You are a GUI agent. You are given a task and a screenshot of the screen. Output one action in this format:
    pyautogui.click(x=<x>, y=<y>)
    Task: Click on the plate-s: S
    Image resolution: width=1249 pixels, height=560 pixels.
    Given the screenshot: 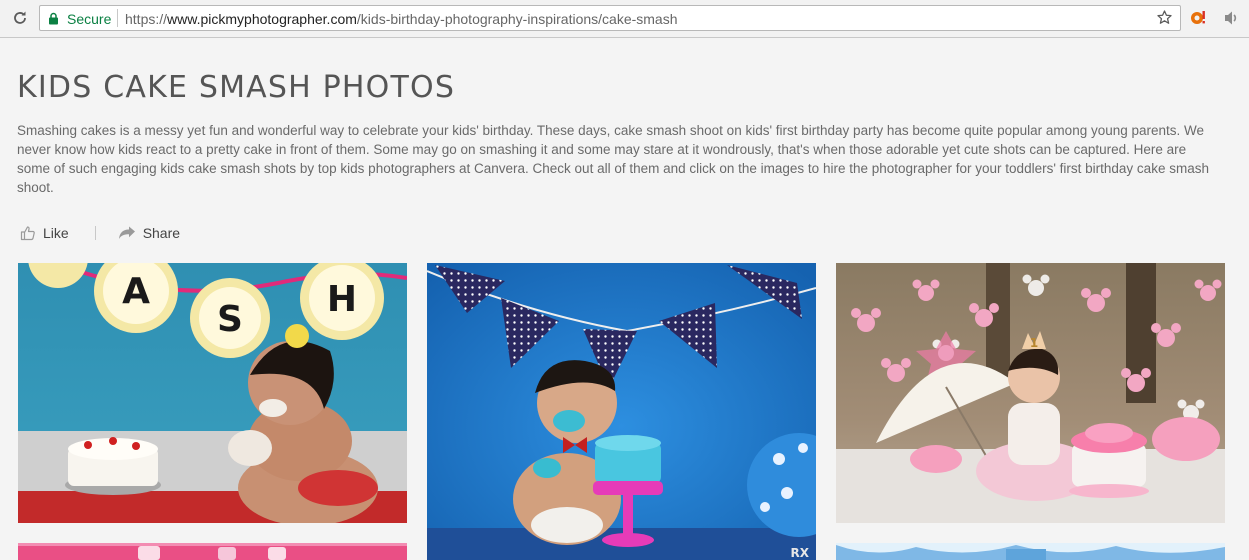 What is the action you would take?
    pyautogui.click(x=230, y=318)
    